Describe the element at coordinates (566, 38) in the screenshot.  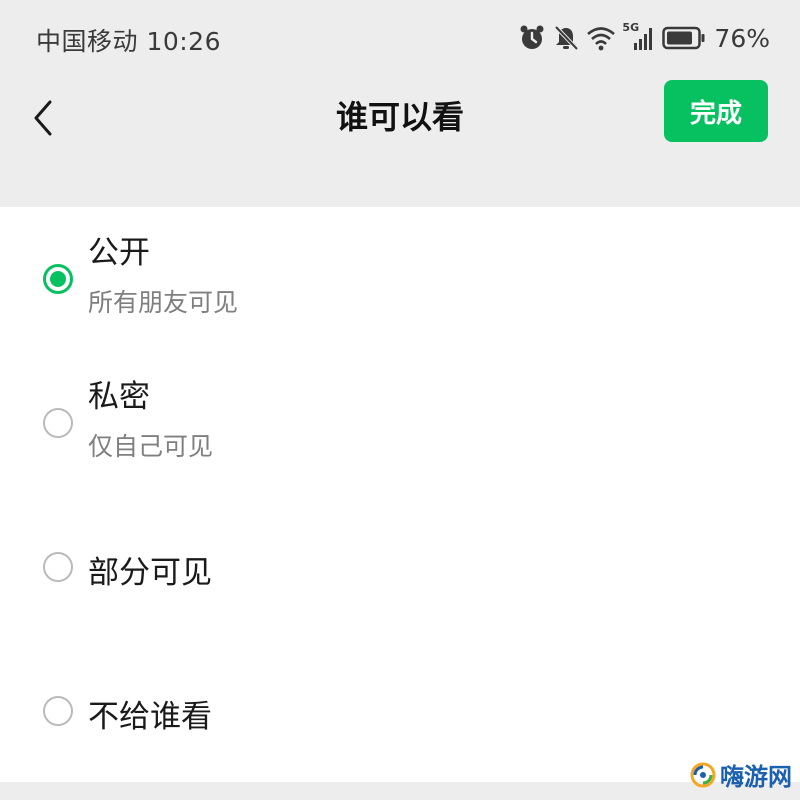
I see `mute-icon` at that location.